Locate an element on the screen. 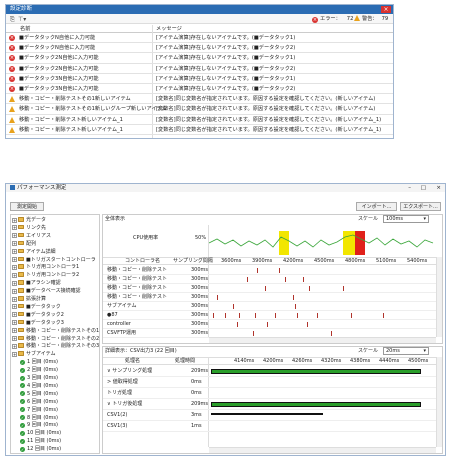  tree-run-item: ✓ 3 回目 (0ms) is located at coordinates (39, 378).